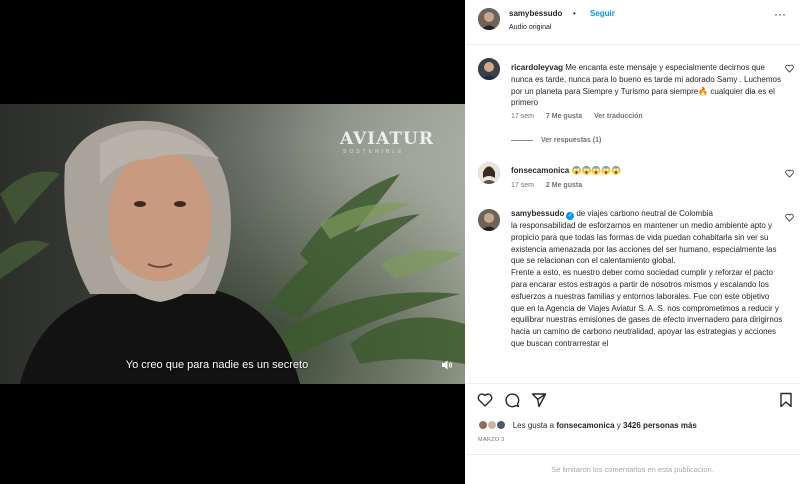 The width and height of the screenshot is (800, 484). Describe the element at coordinates (564, 116) in the screenshot. I see `comment-likes: 7 Me gusta` at that location.